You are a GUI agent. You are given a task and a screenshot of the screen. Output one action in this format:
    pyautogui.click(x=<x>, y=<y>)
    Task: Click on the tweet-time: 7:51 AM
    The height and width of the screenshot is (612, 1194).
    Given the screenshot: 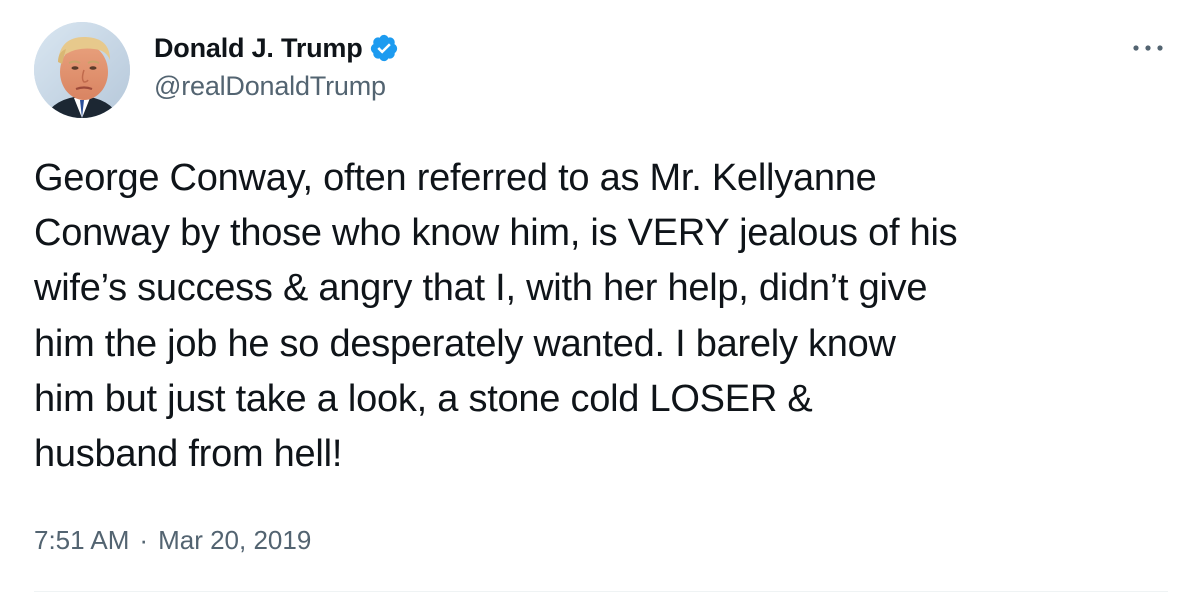 What is the action you would take?
    pyautogui.click(x=81, y=540)
    